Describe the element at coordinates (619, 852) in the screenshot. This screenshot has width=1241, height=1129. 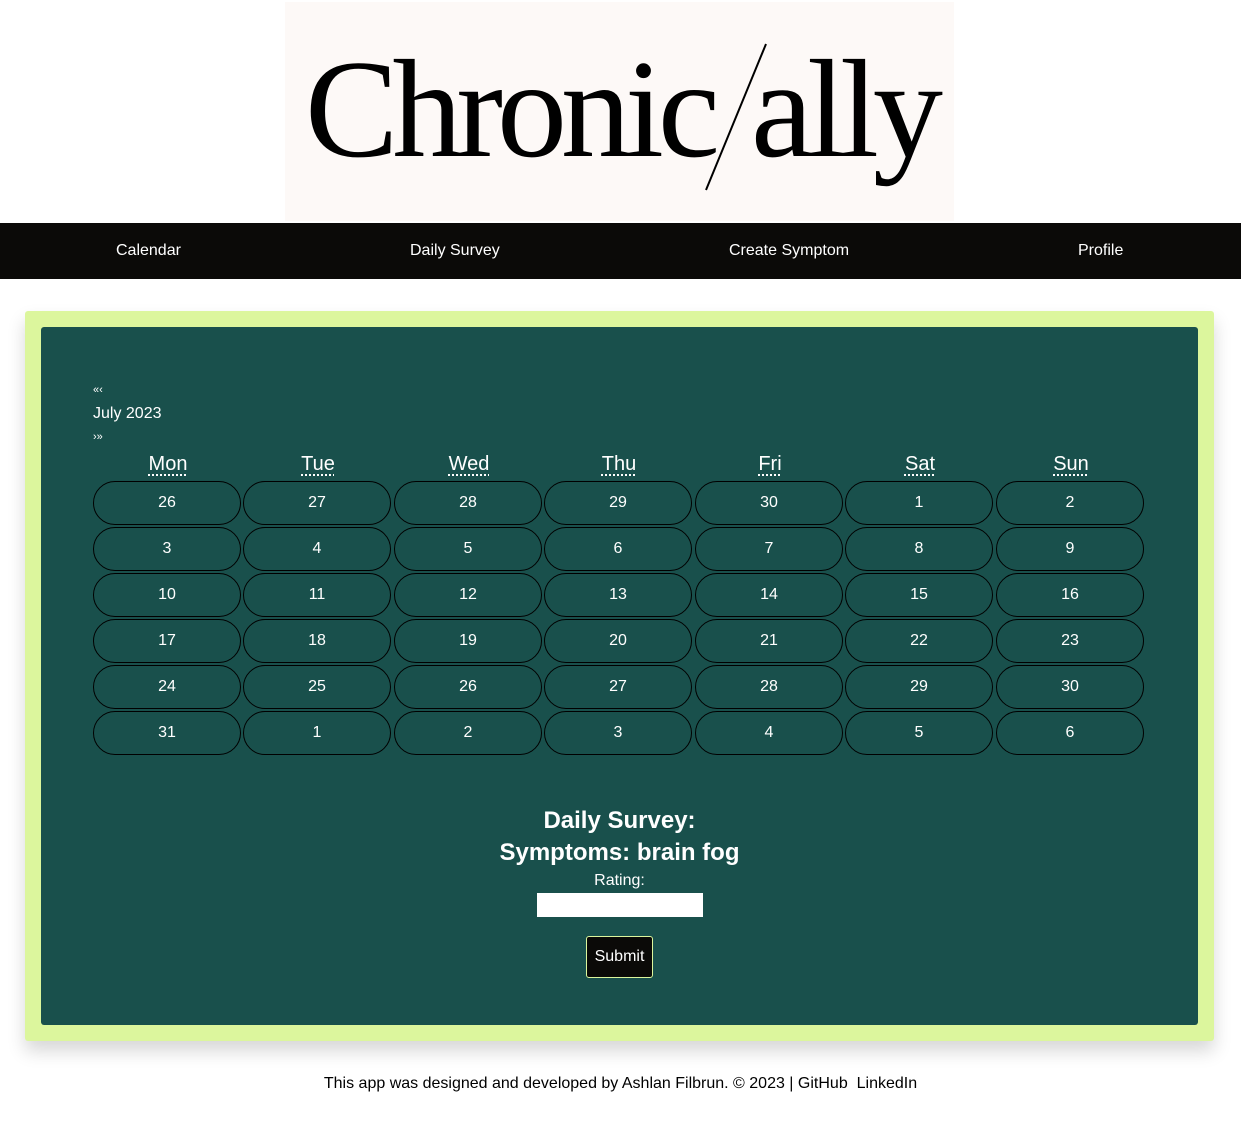
I see `survey-symptom-title: Symptoms: brain fog` at that location.